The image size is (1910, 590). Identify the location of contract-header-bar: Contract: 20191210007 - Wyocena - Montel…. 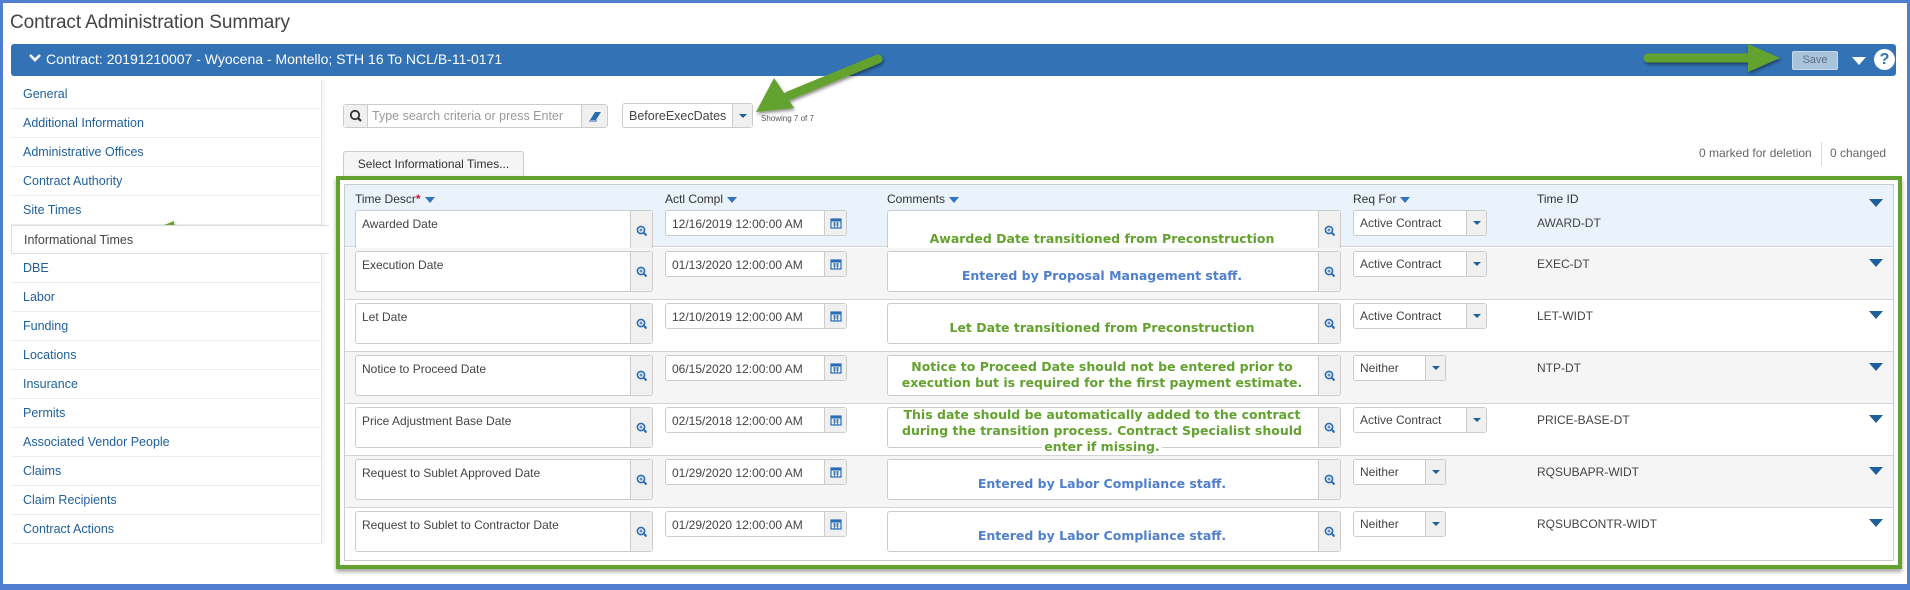
(953, 60).